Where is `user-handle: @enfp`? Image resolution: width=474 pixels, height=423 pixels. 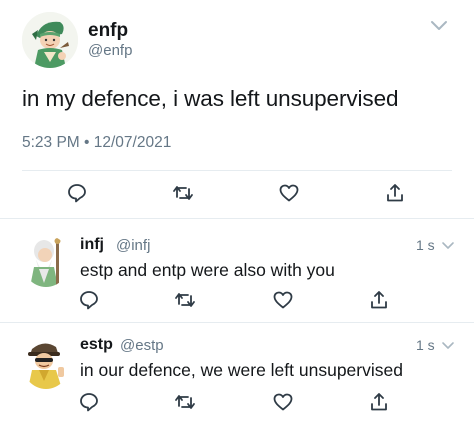 user-handle: @enfp is located at coordinates (110, 50).